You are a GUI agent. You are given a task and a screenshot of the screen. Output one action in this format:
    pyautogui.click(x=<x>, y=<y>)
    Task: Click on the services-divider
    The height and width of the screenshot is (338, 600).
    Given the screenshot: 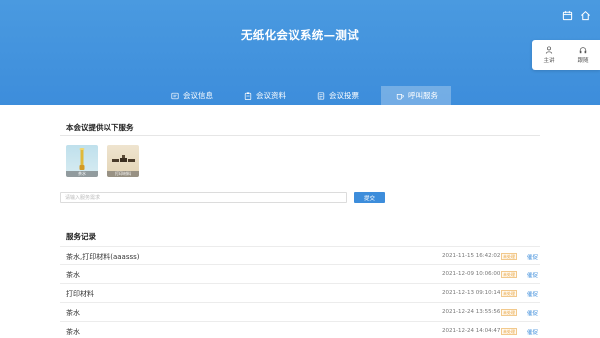 What is the action you would take?
    pyautogui.click(x=300, y=135)
    